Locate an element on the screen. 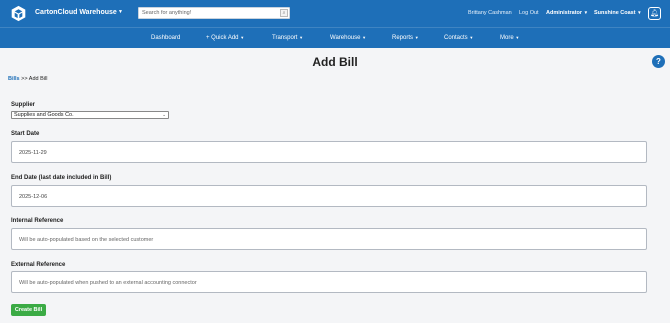 The height and width of the screenshot is (323, 670). search-input: Search for anything! ⌕ is located at coordinates (214, 13).